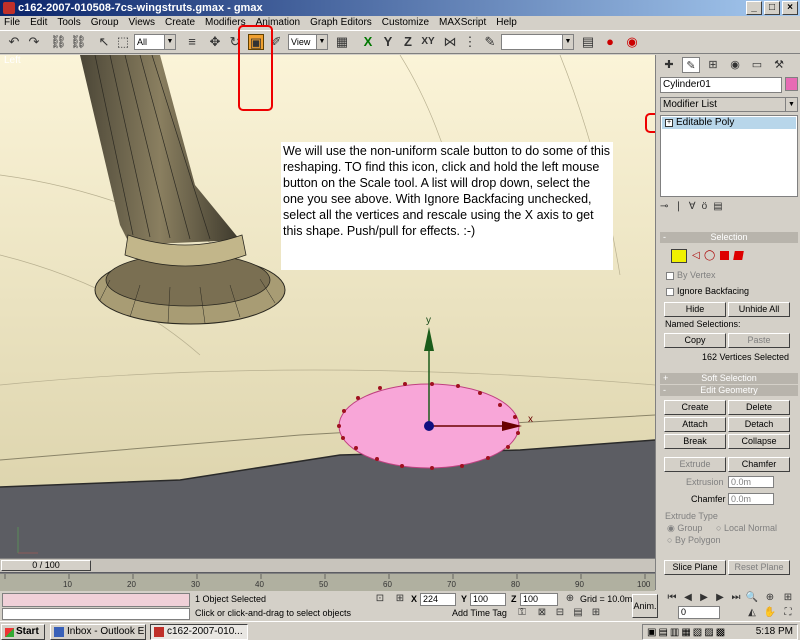 The width and height of the screenshot is (800, 640). Describe the element at coordinates (738, 255) in the screenshot. I see `element-mode-icon` at that location.